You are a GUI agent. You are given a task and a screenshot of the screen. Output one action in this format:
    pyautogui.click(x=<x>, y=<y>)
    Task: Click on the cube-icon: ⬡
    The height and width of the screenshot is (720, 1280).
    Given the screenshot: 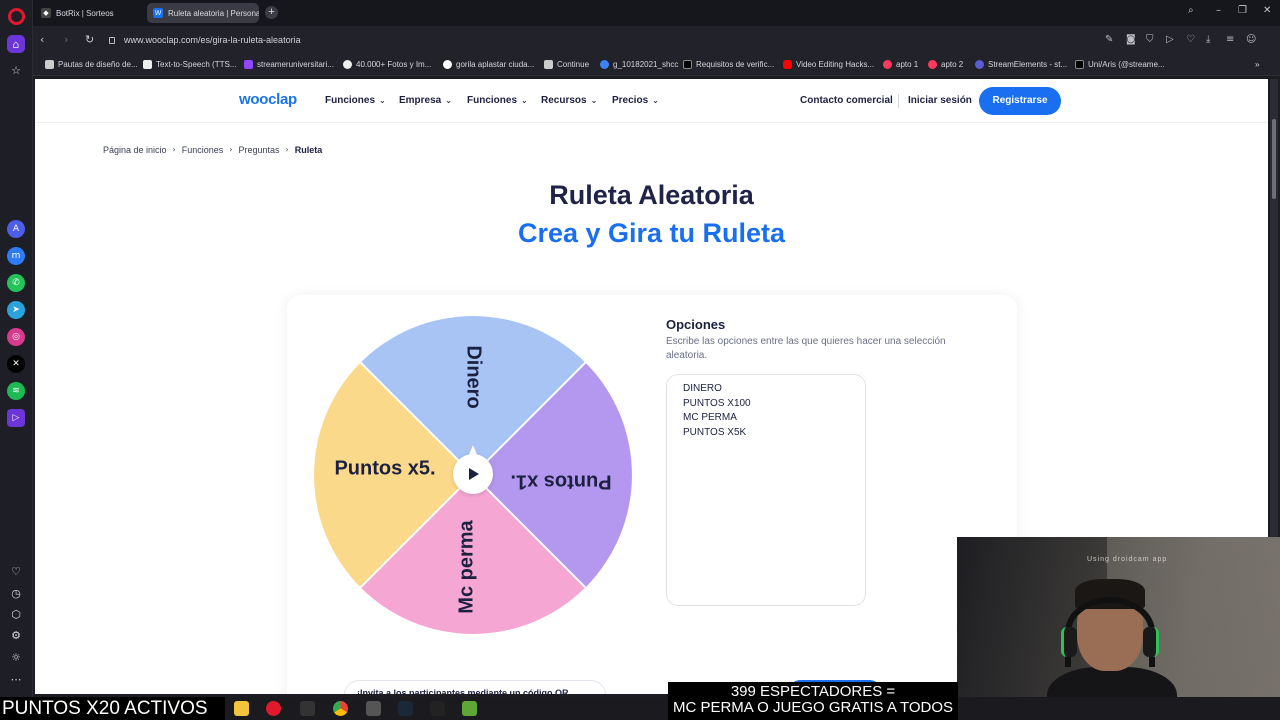 What is the action you would take?
    pyautogui.click(x=16, y=614)
    